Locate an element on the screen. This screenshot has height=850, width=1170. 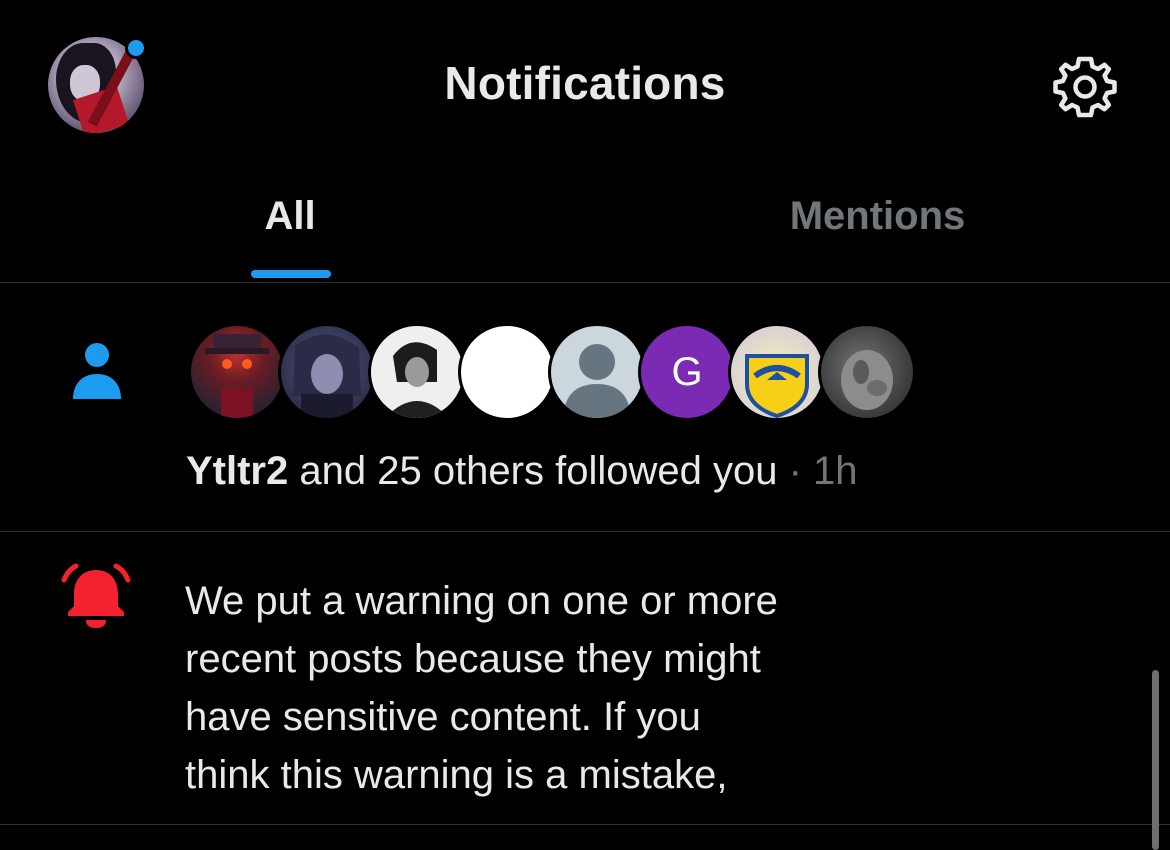
follower-avatar-6: G is located at coordinates (687, 372).